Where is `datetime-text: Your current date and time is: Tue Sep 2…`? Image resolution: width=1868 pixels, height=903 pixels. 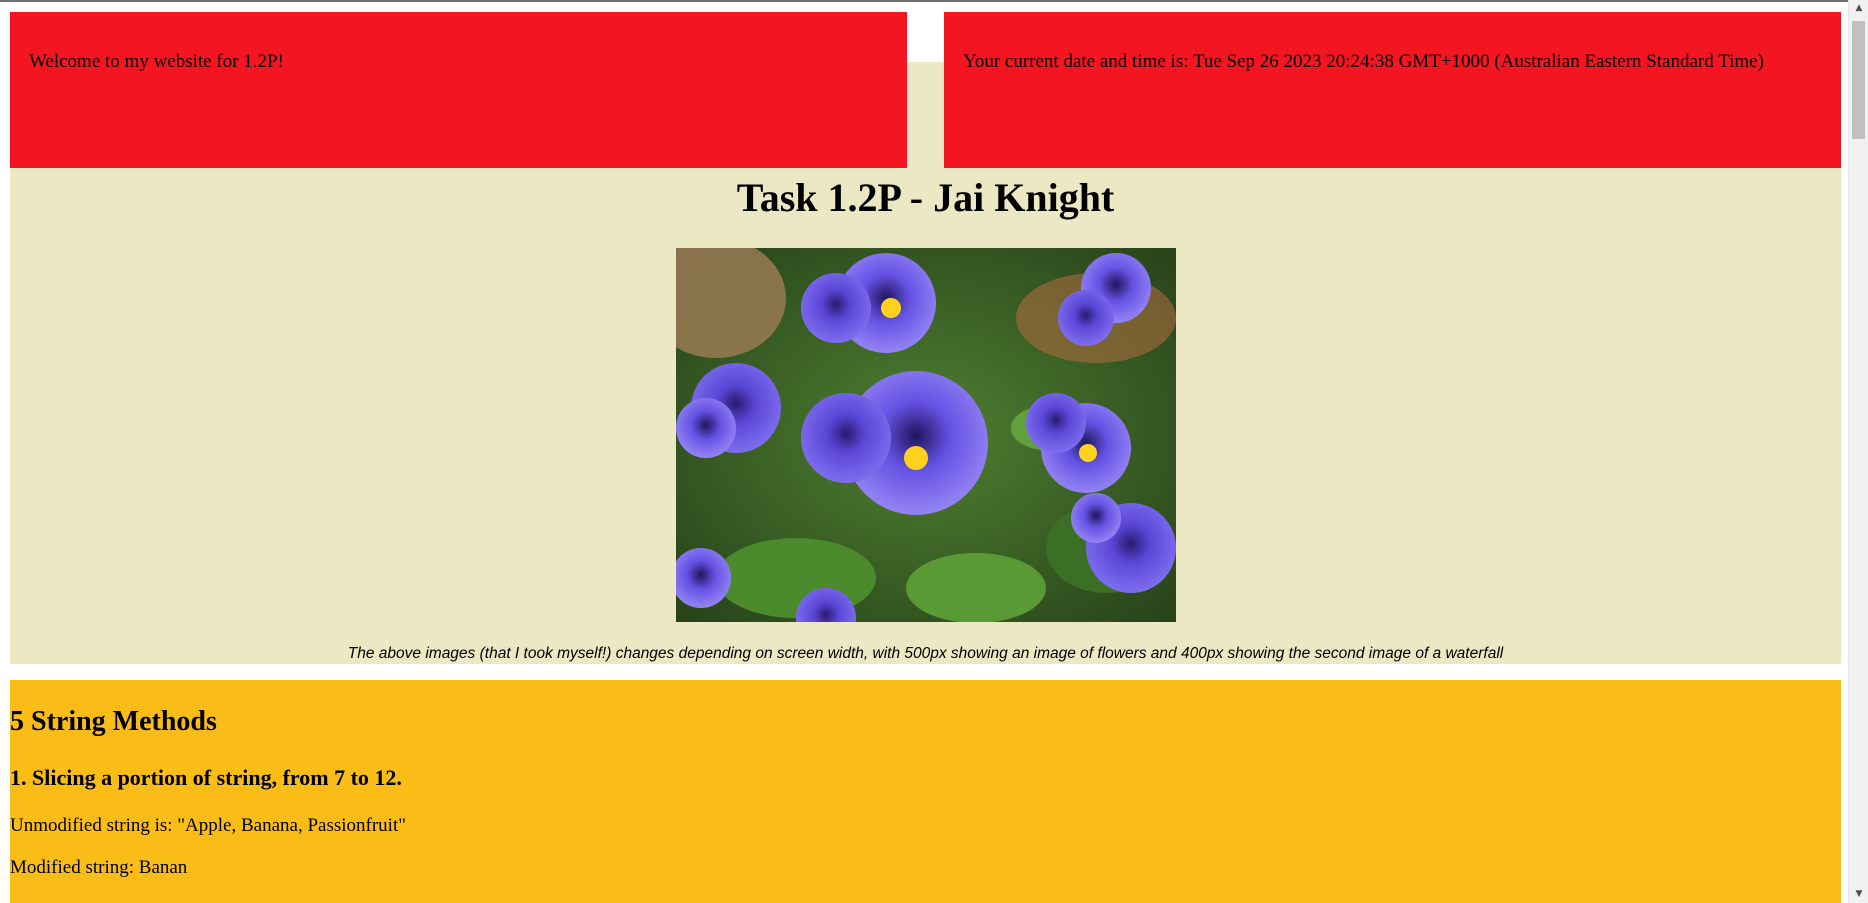 datetime-text: Your current date and time is: Tue Sep 2… is located at coordinates (1363, 61).